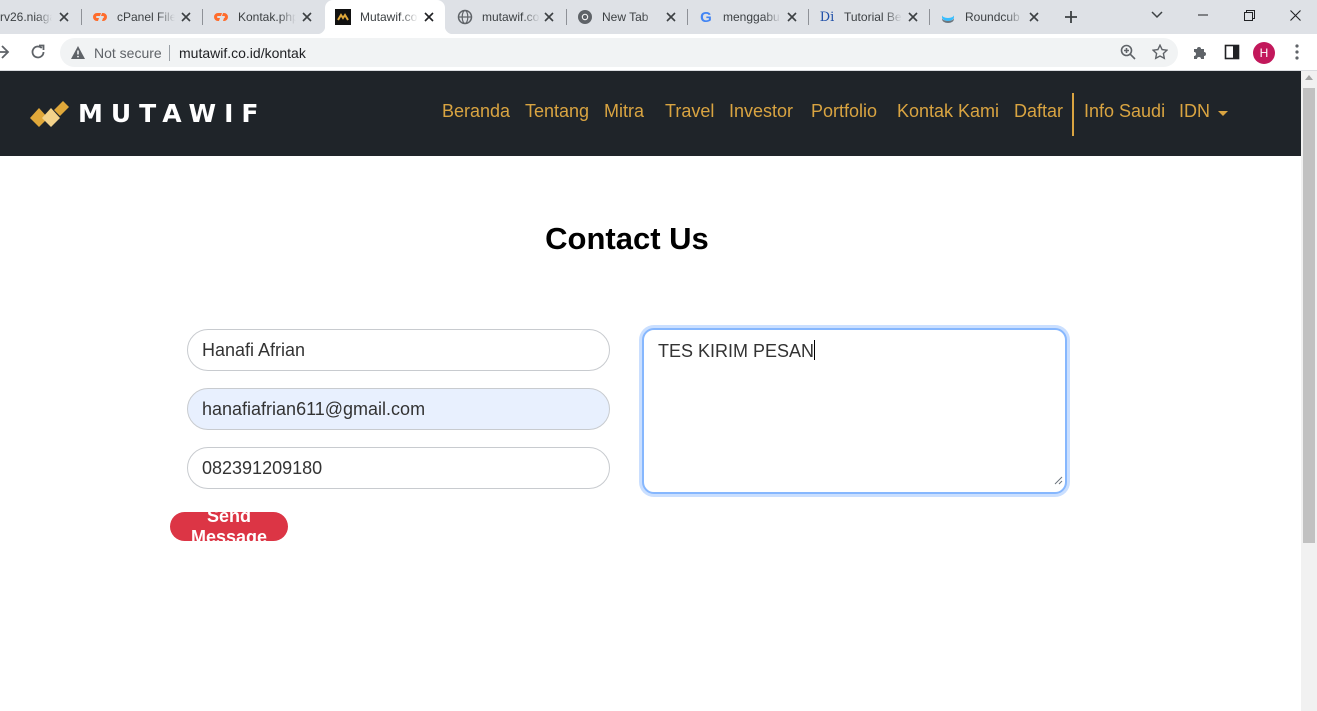 The image size is (1317, 711). Describe the element at coordinates (398, 350) in the screenshot. I see `name-field: Hanafi Afrian` at that location.